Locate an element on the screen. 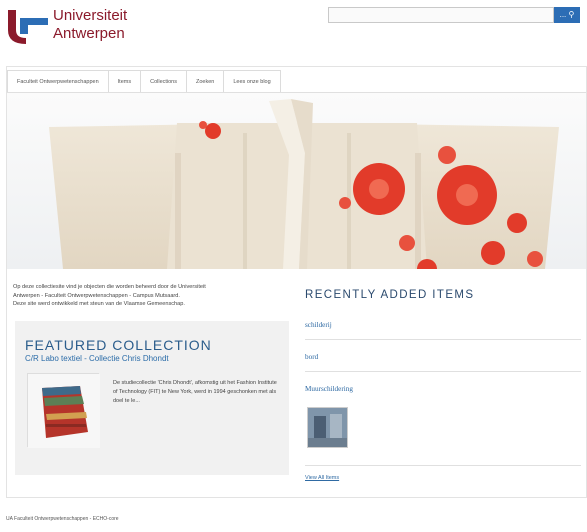 Image resolution: width=587 pixels, height=532 pixels. search-icon: ⚲ is located at coordinates (571, 14).